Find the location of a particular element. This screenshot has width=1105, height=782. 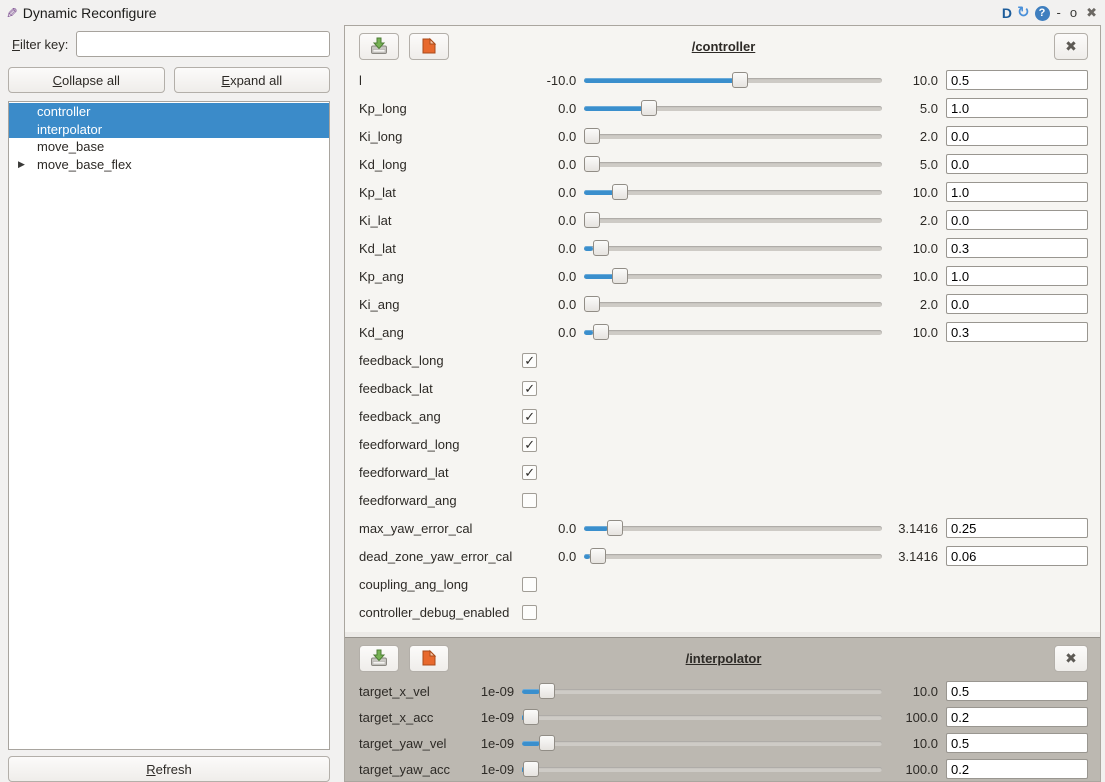

help-icon: ? is located at coordinates (1042, 13).